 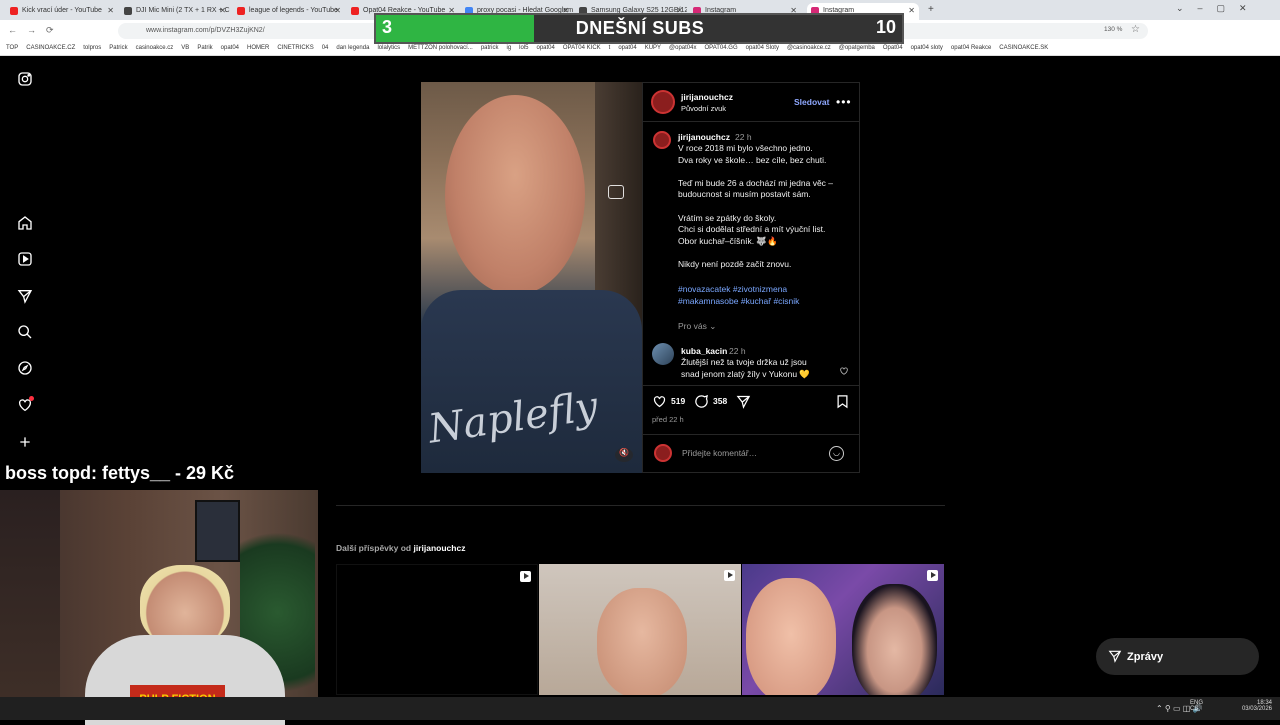 I want to click on section-divider, so click(x=640, y=505).